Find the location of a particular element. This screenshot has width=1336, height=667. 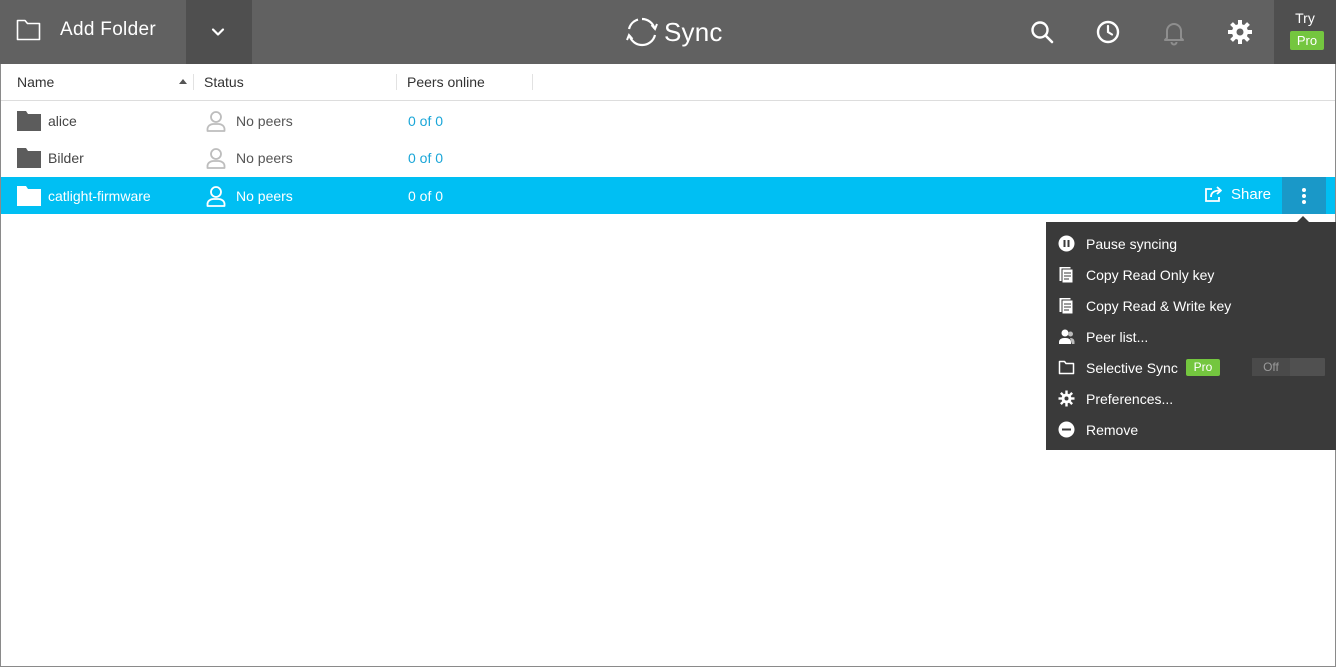

folder-name: alice is located at coordinates (62, 121).